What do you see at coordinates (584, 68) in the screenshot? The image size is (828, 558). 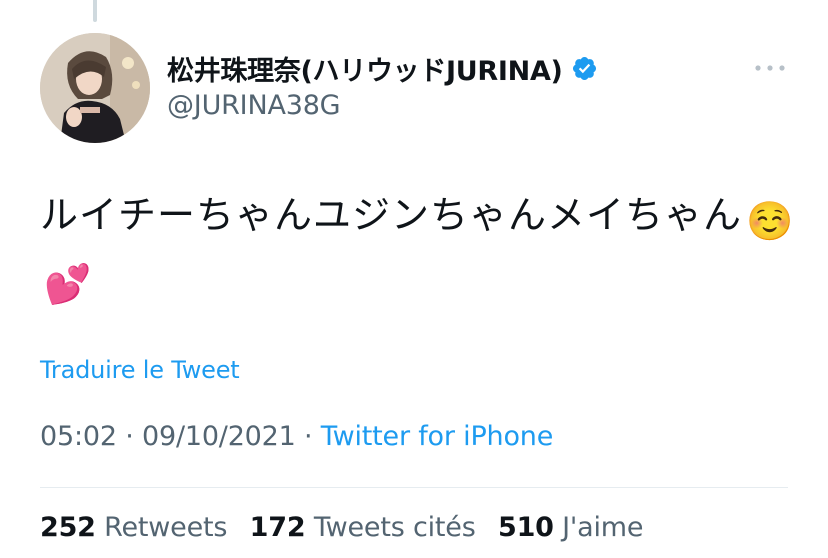 I see `verified-badge-icon` at bounding box center [584, 68].